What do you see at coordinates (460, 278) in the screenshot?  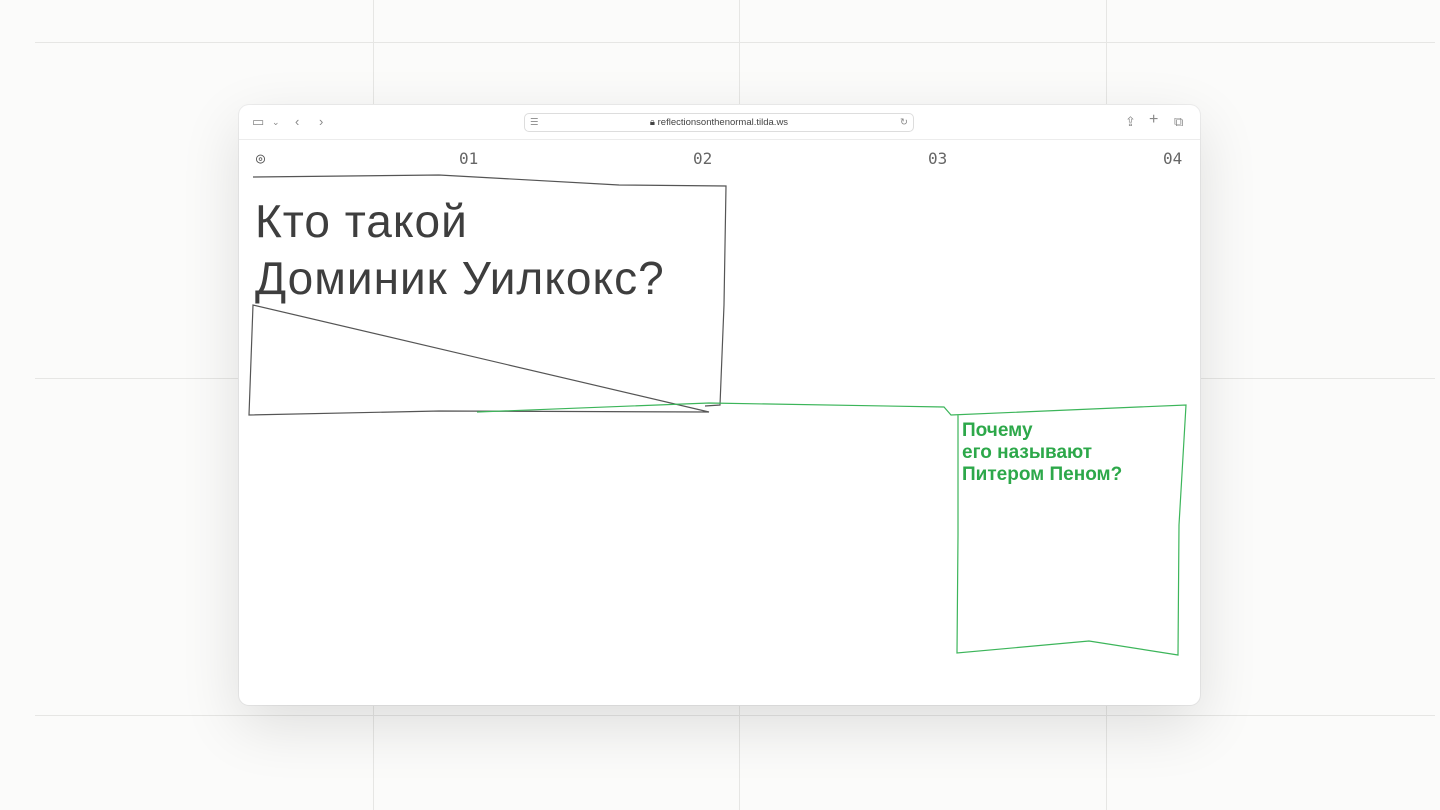 I see `title-line: Доминик Уилкокс?` at bounding box center [460, 278].